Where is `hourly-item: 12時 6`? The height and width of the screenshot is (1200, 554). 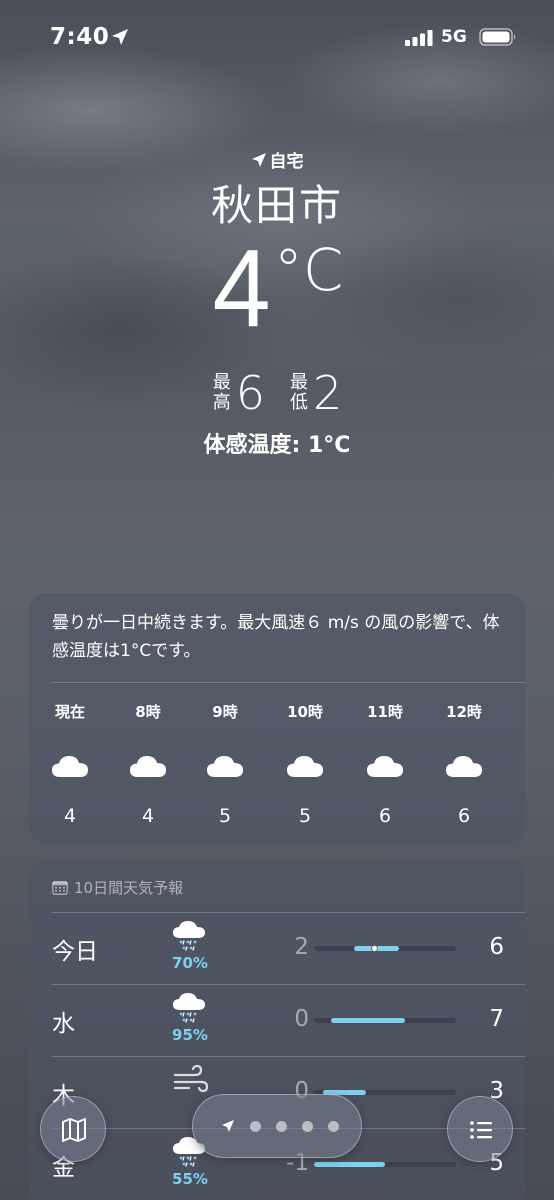 hourly-item: 12時 6 is located at coordinates (464, 764).